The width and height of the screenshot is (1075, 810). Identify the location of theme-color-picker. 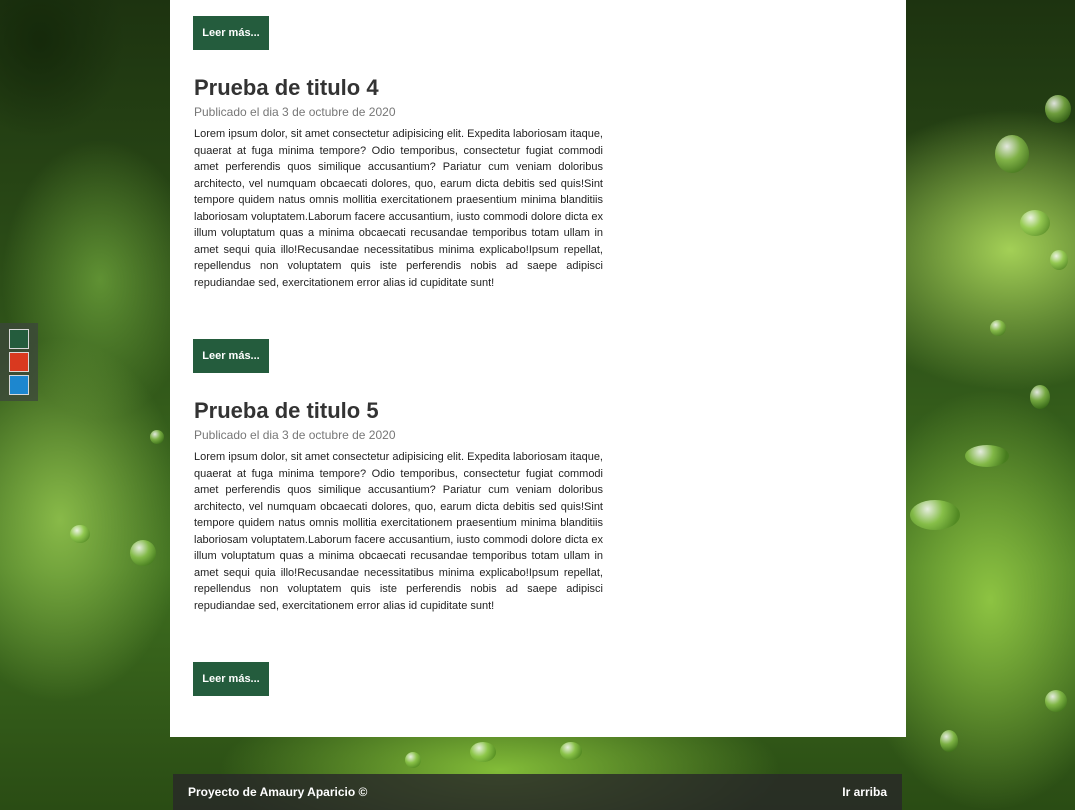
(19, 362).